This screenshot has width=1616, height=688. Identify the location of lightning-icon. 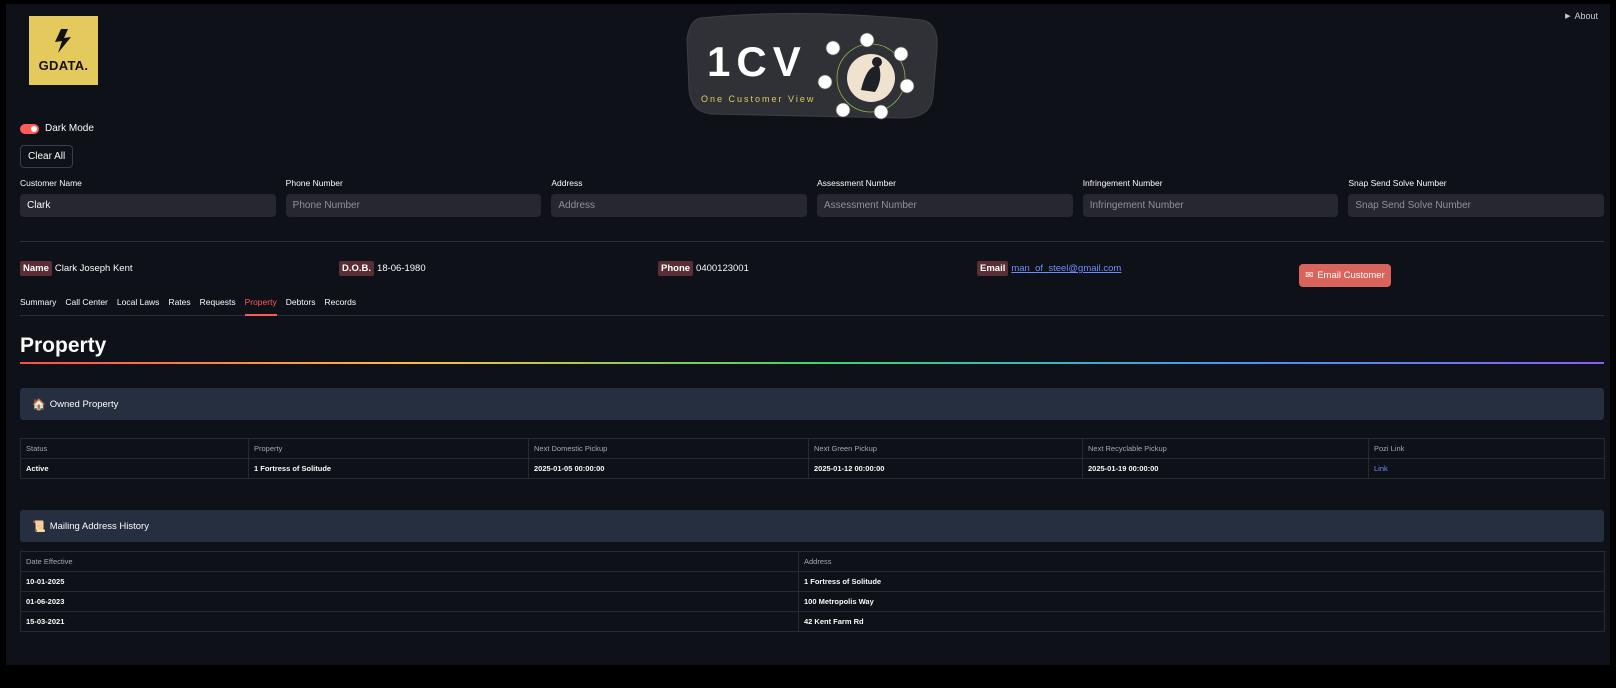
(62, 41).